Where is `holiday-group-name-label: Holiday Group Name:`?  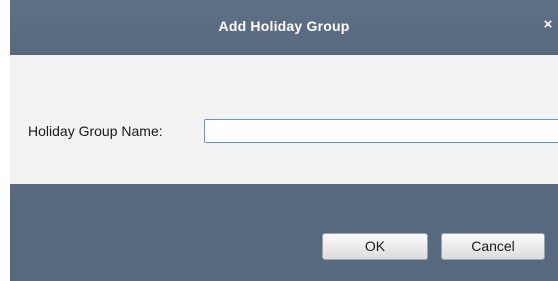 holiday-group-name-label: Holiday Group Name: is located at coordinates (95, 131).